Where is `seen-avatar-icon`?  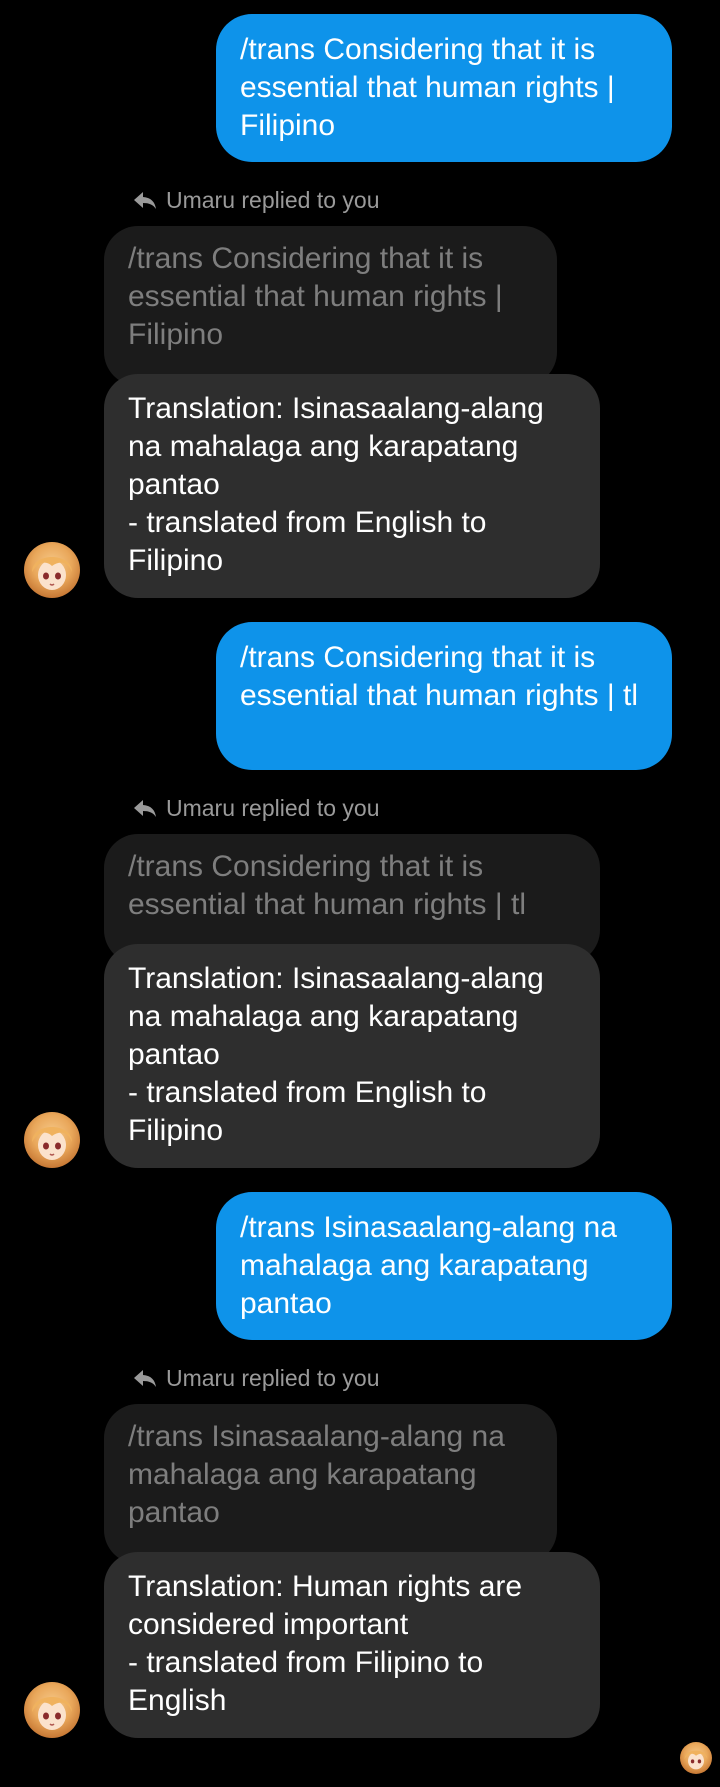 seen-avatar-icon is located at coordinates (696, 1758).